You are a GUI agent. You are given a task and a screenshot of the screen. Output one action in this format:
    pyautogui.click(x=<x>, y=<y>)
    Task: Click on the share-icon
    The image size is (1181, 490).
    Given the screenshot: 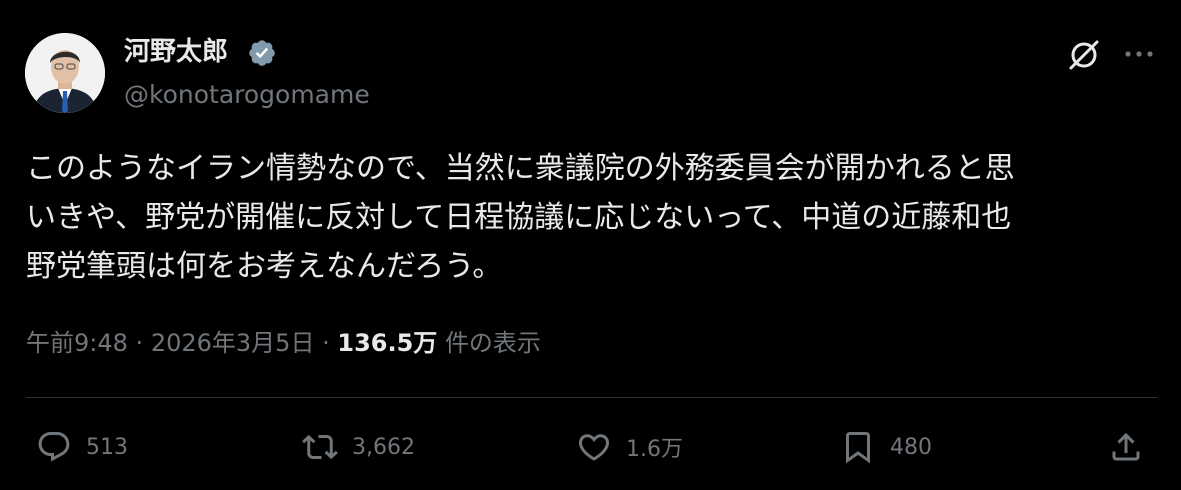 What is the action you would take?
    pyautogui.click(x=1126, y=446)
    